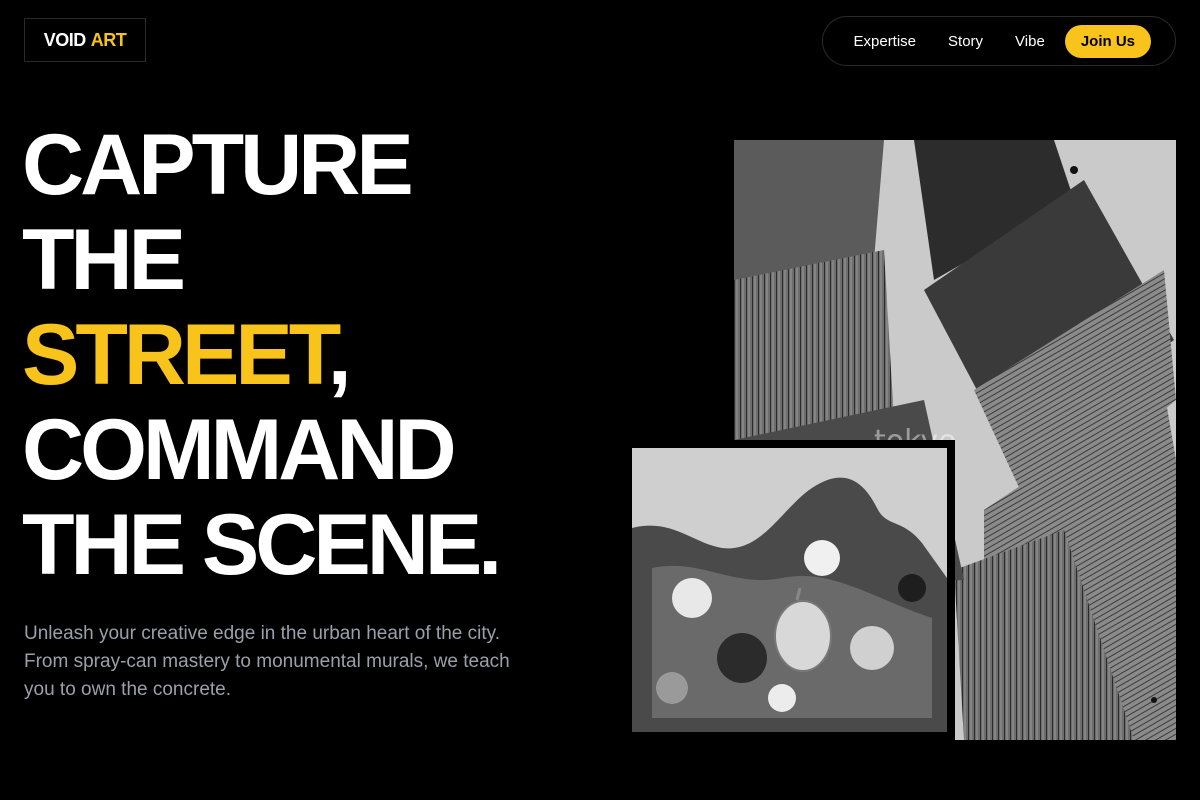  I want to click on headline-line-2: THE, so click(104, 260).